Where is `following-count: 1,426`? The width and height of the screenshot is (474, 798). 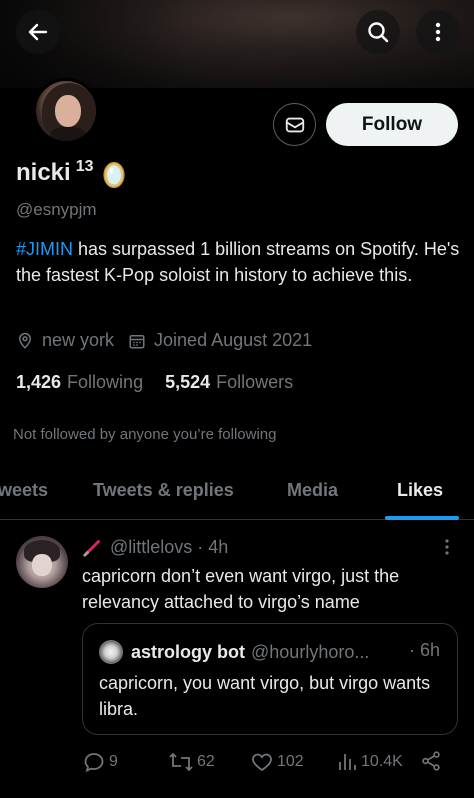 following-count: 1,426 is located at coordinates (39, 382).